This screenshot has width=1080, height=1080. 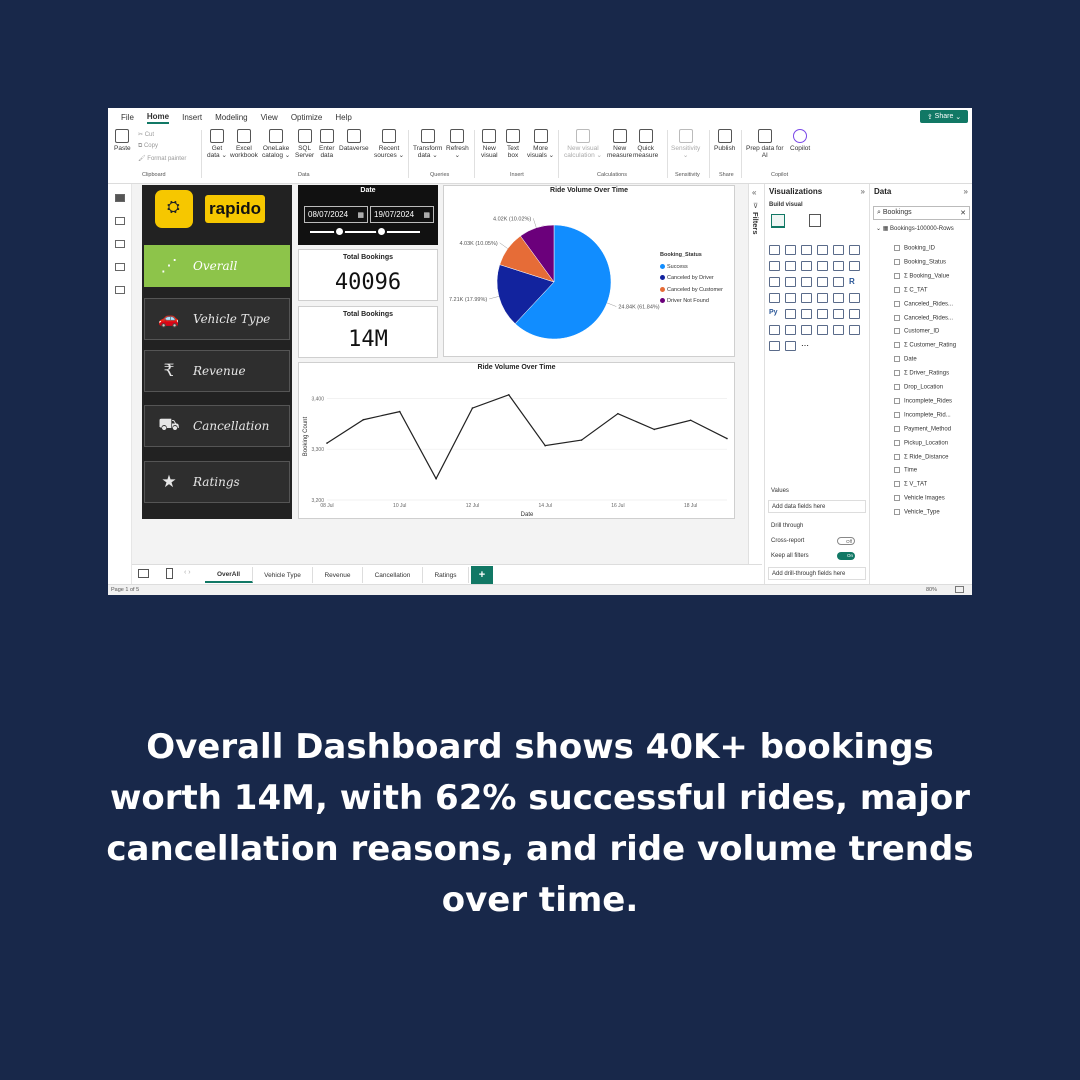 What do you see at coordinates (307, 116) in the screenshot?
I see `menu-optimize: Optimize` at bounding box center [307, 116].